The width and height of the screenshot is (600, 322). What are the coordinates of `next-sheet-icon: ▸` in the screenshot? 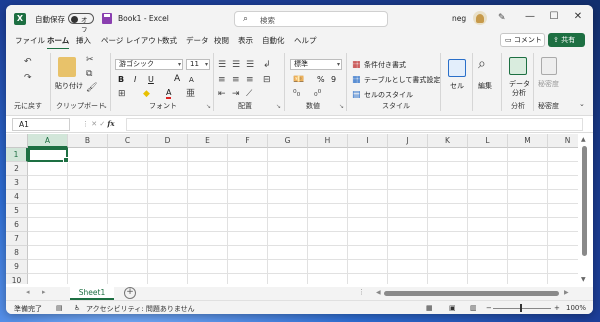 It's located at (44, 292).